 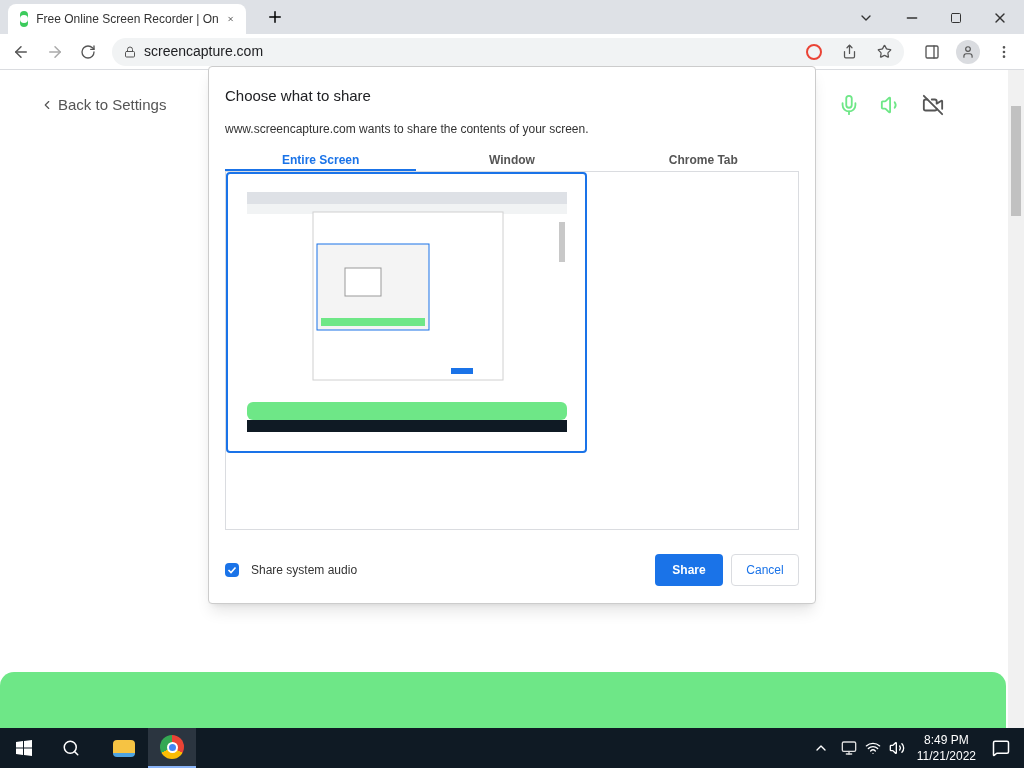 I want to click on dialog-title: Choose what to share, so click(x=298, y=96).